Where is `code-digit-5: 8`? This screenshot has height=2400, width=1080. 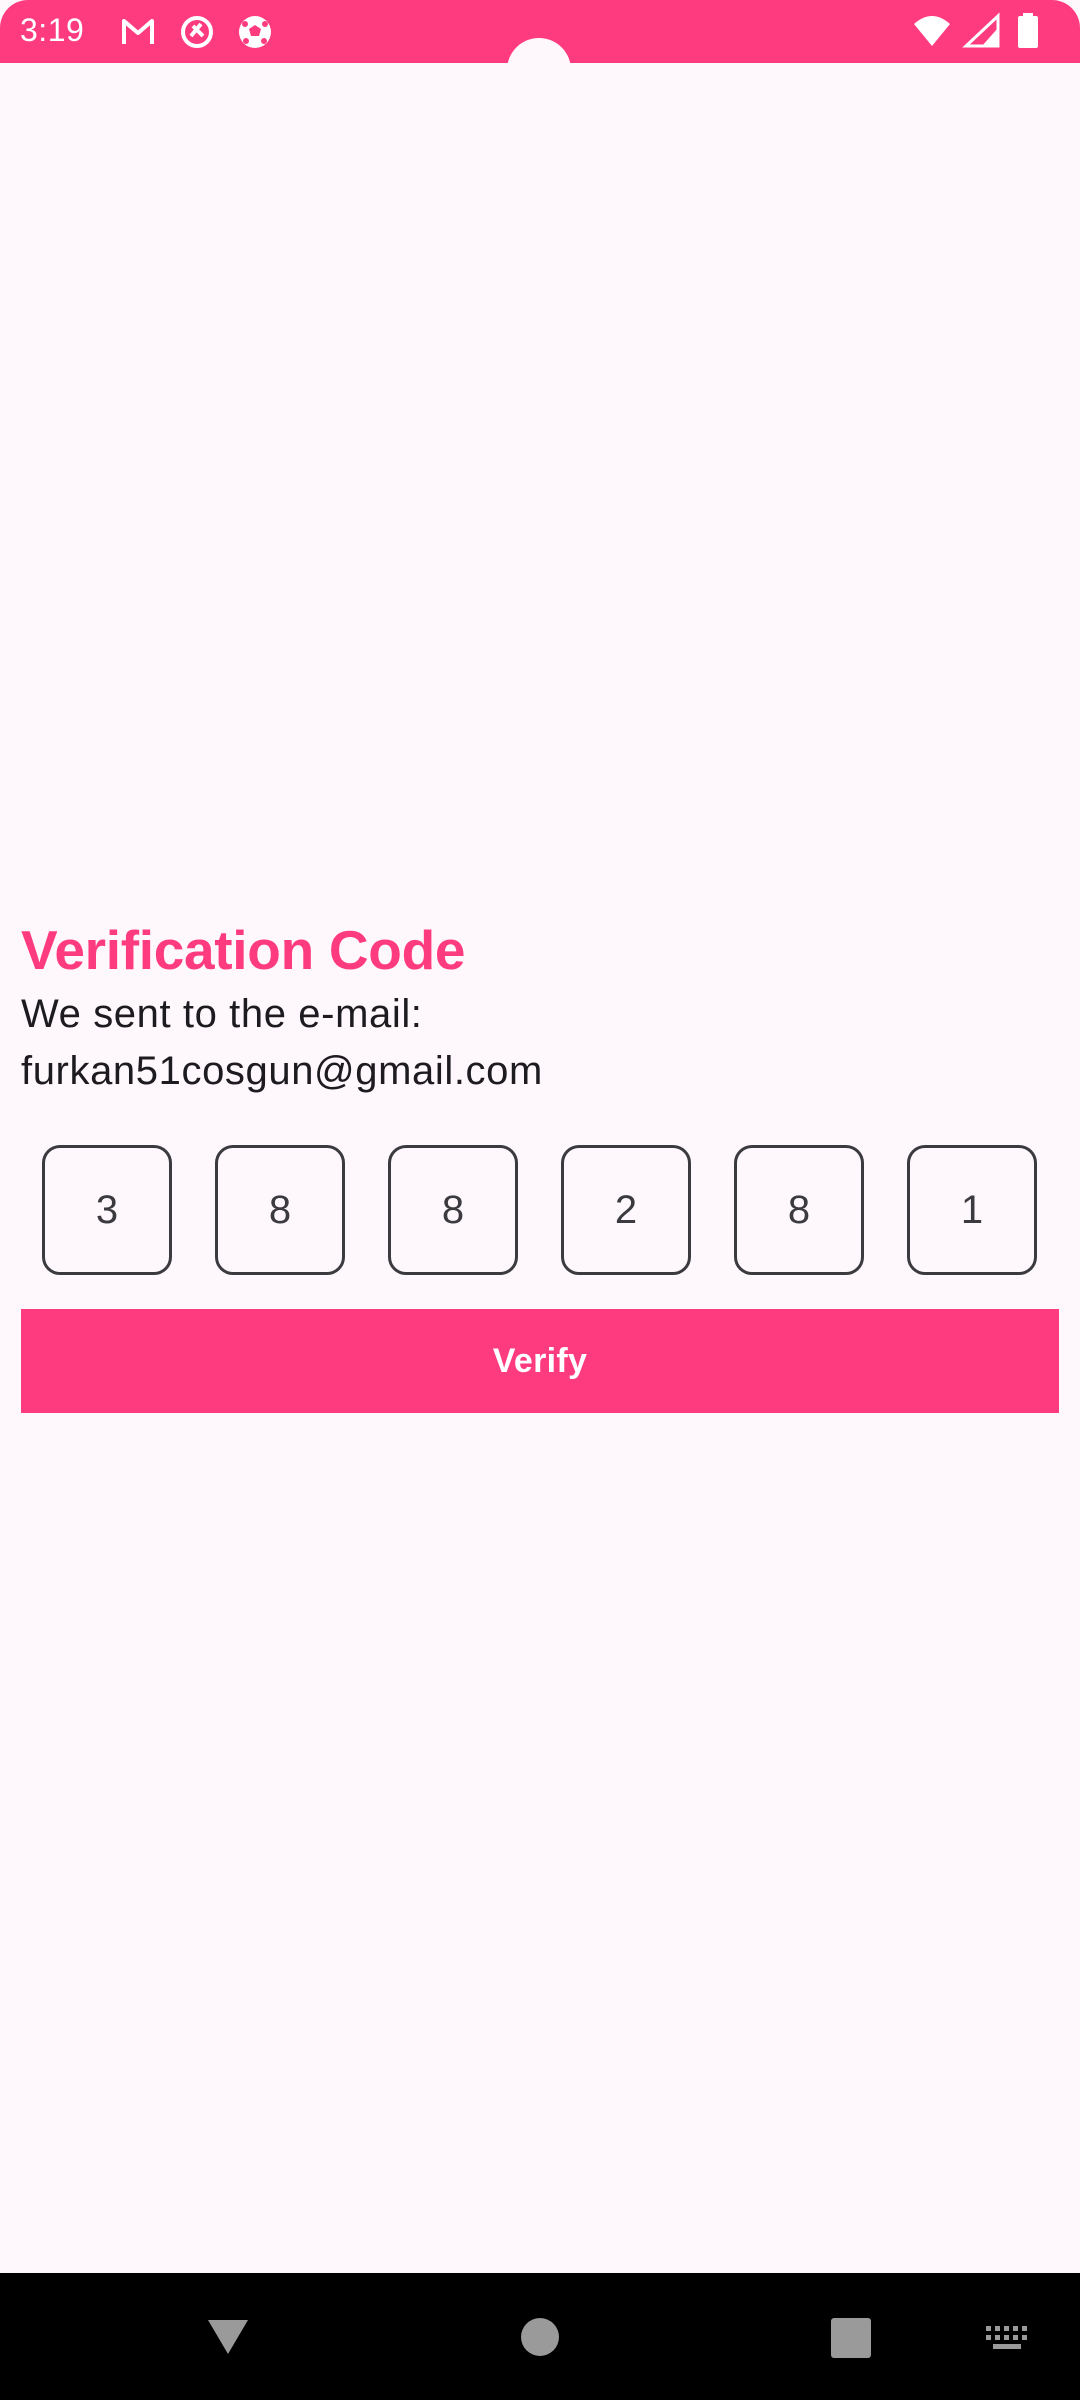 code-digit-5: 8 is located at coordinates (799, 1210).